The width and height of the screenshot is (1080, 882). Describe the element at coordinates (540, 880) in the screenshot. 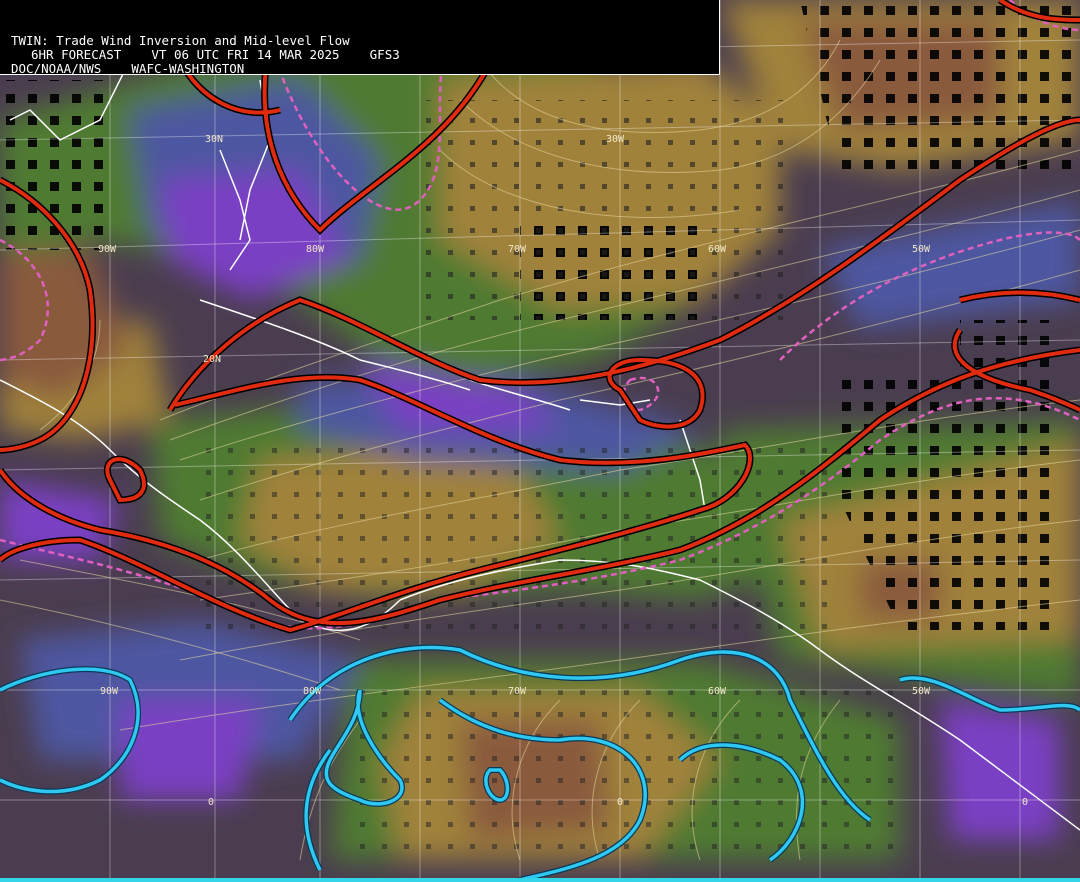

I see `bottom-border` at that location.